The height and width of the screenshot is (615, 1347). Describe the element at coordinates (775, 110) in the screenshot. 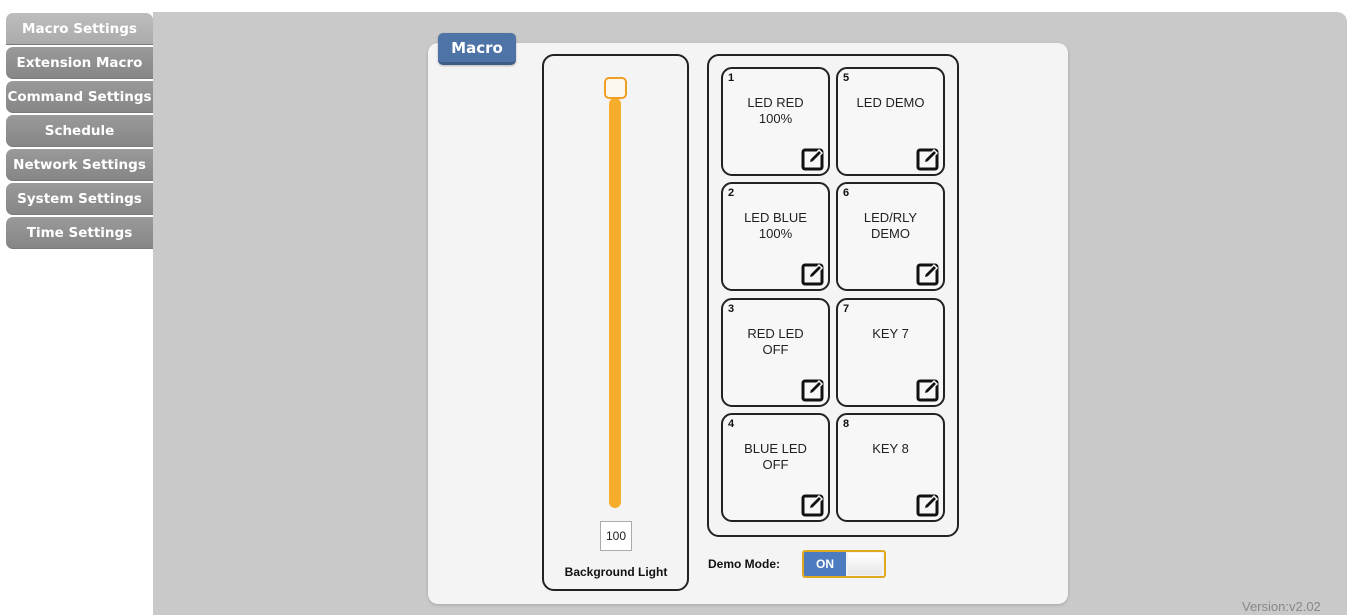

I see `key-label: LED RED 100%` at that location.